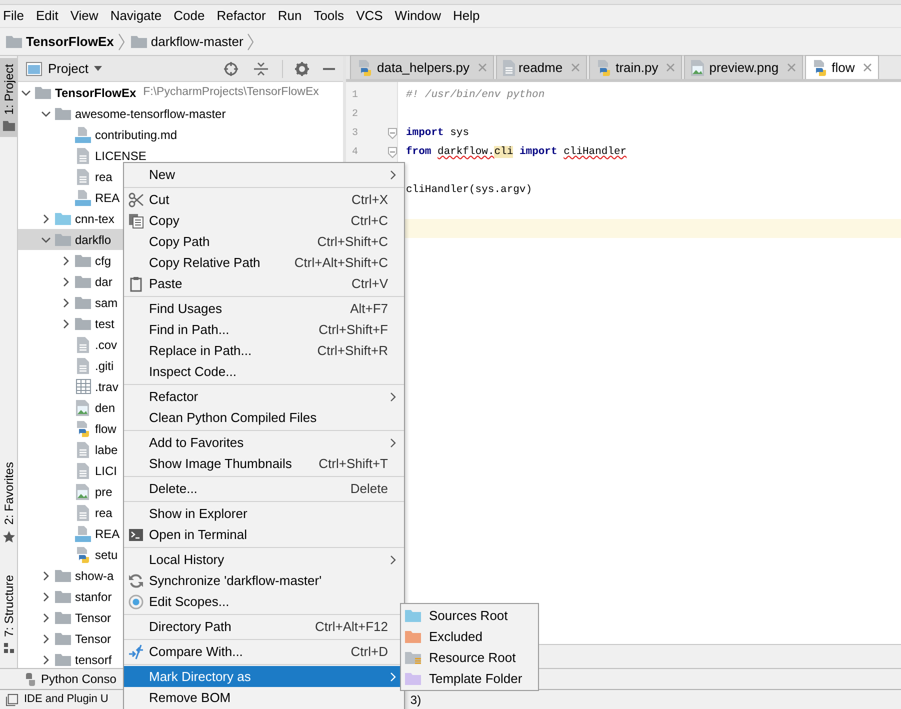 The width and height of the screenshot is (901, 709). Describe the element at coordinates (437, 133) in the screenshot. I see `code-line: import sys` at that location.